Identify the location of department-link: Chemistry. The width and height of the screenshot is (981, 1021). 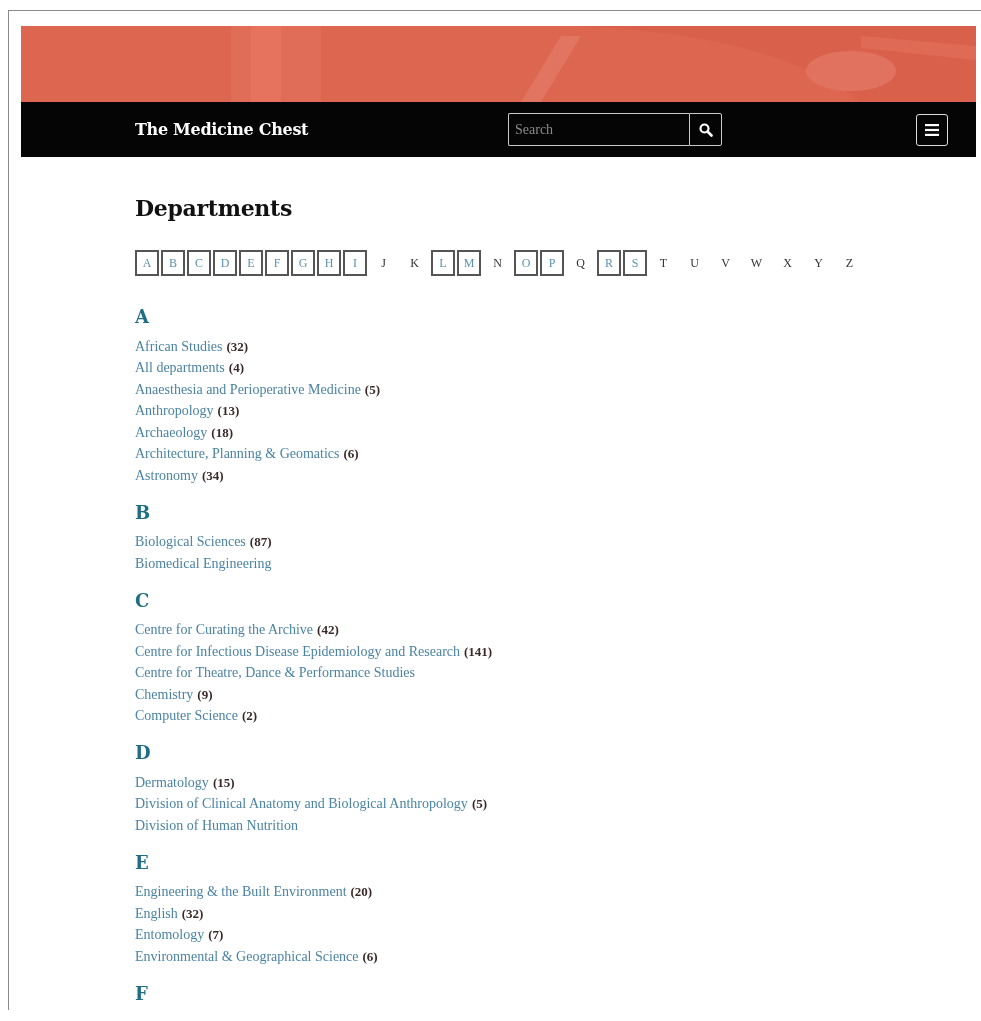
(164, 694).